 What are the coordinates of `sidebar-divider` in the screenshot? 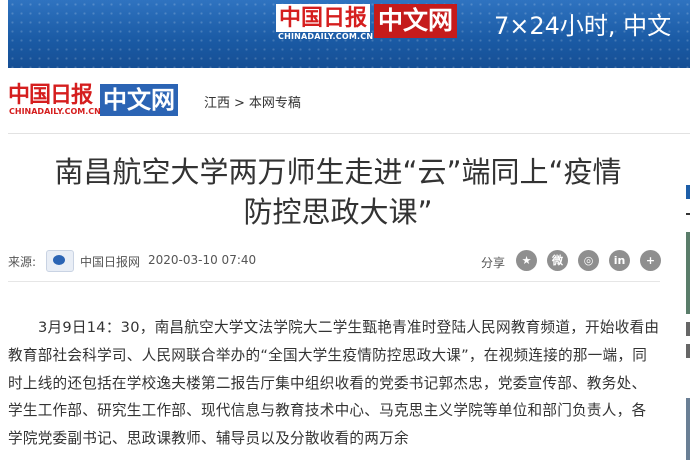 It's located at (688, 214).